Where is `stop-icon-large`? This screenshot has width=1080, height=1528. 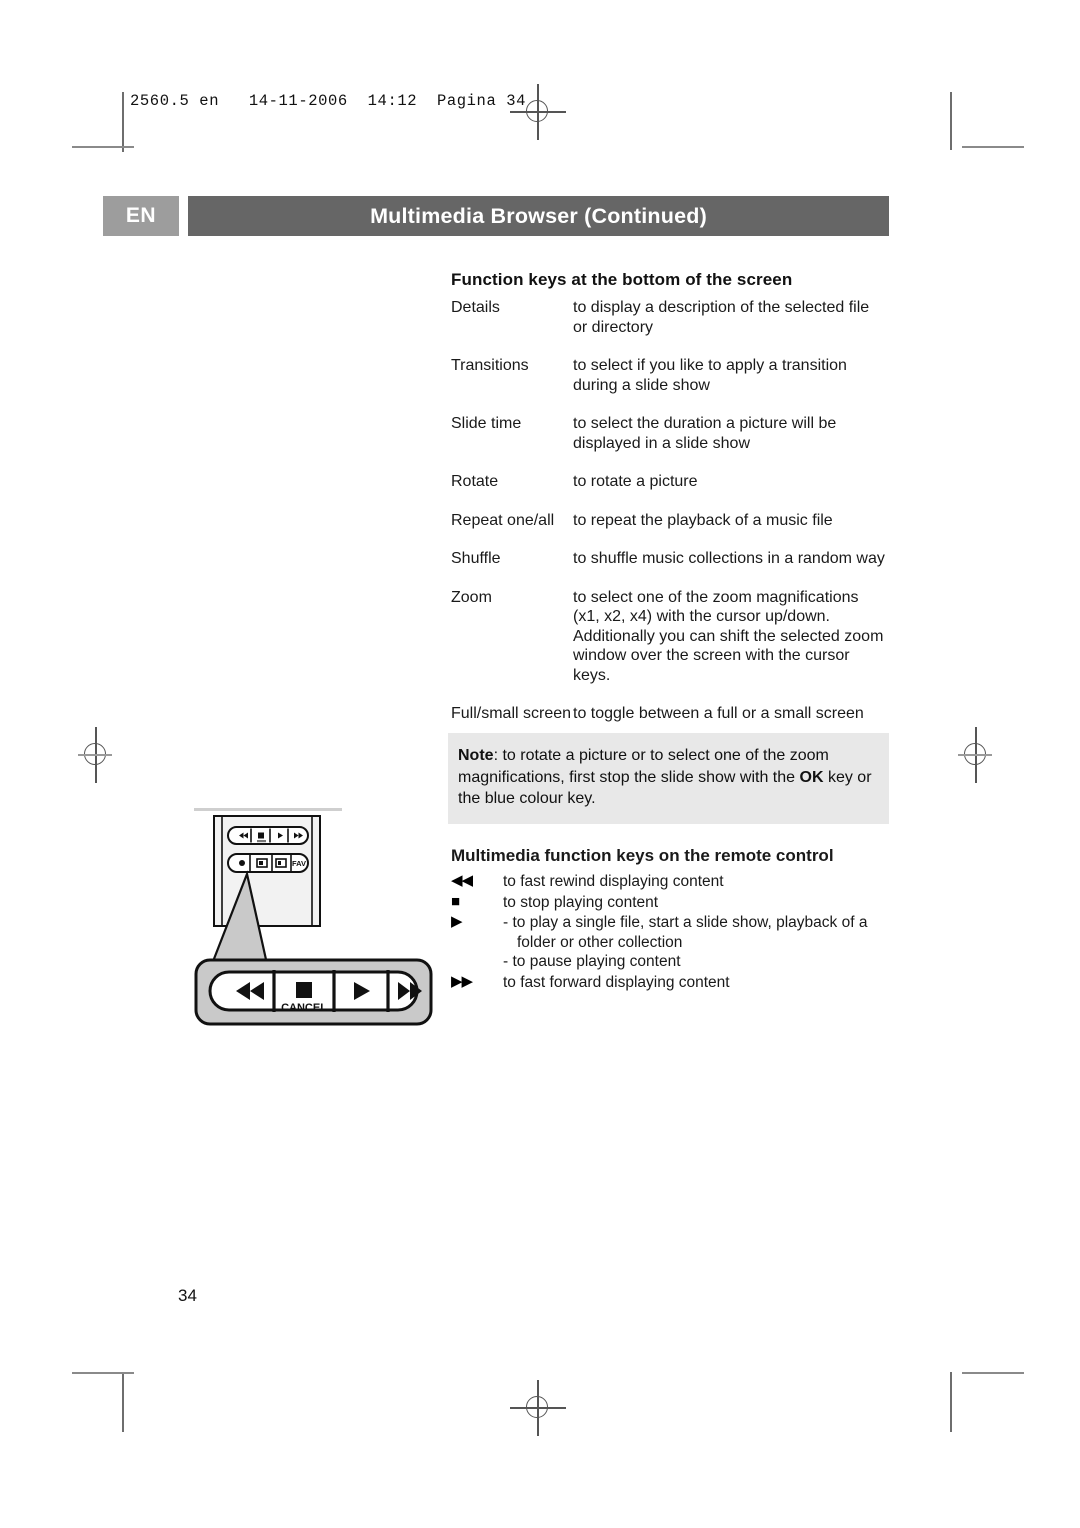
stop-icon-large is located at coordinates (304, 990).